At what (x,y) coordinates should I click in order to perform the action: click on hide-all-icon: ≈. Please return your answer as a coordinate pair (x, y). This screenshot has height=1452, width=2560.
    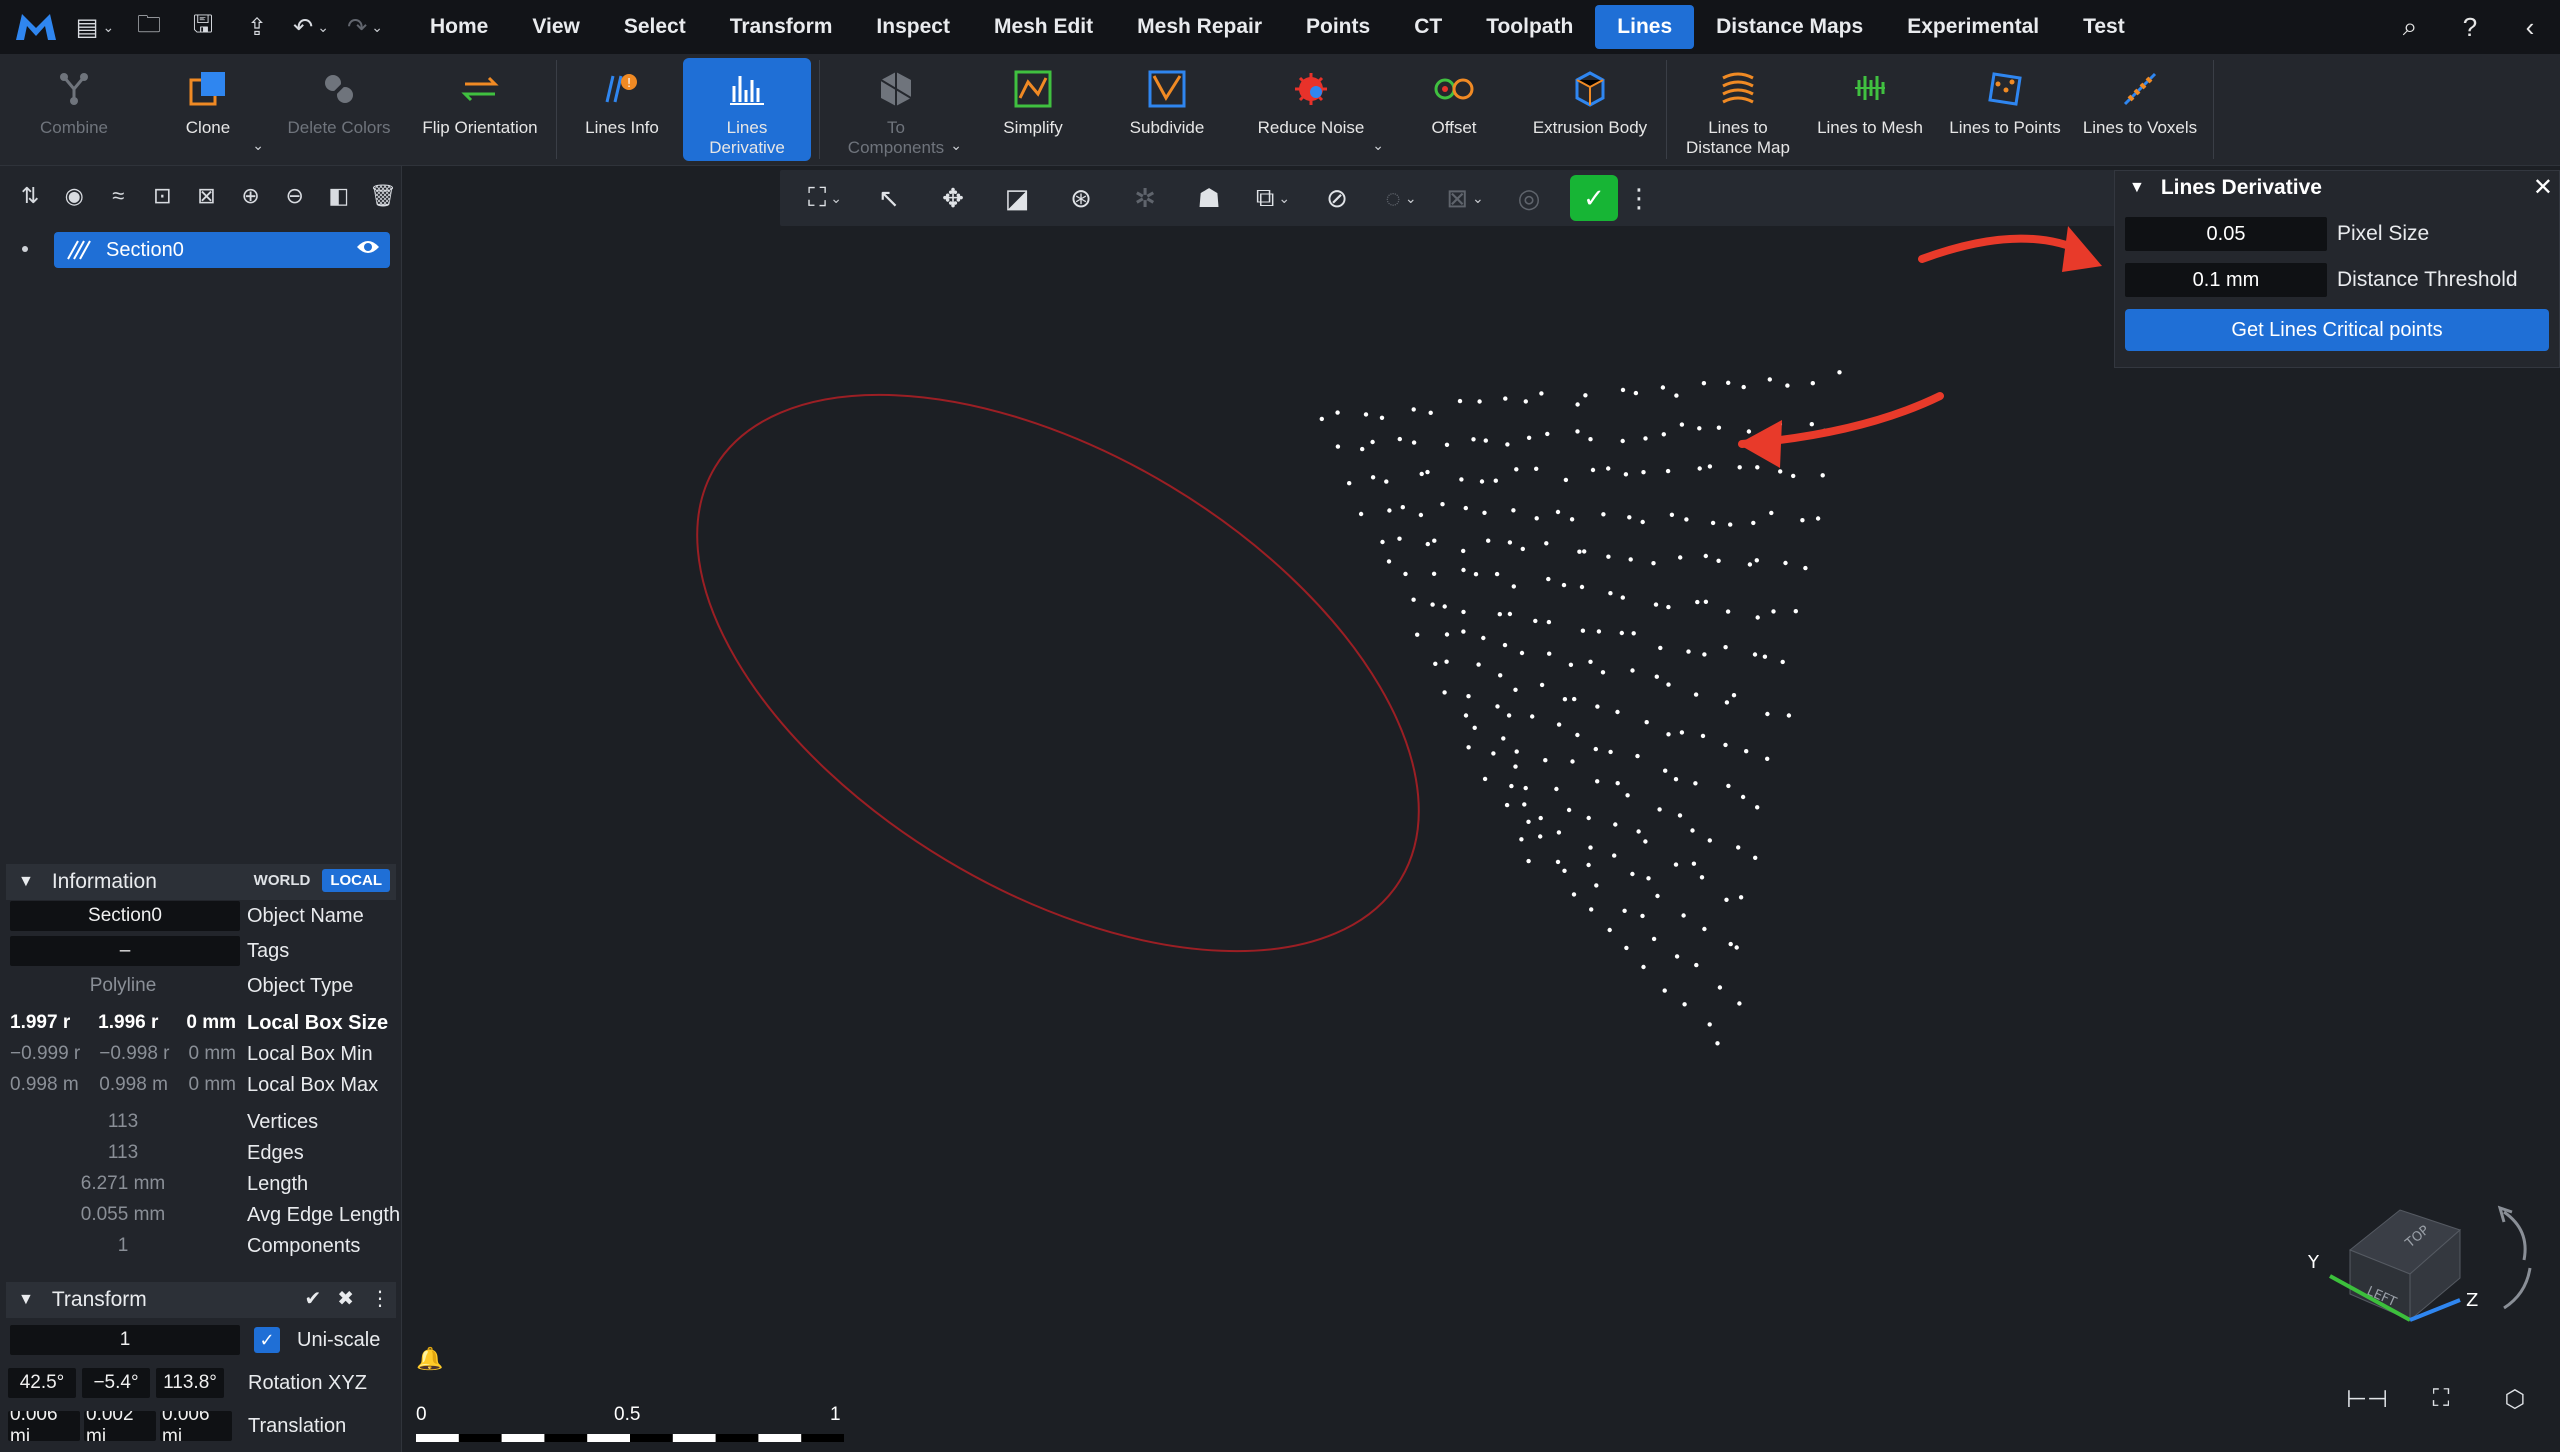
    Looking at the image, I should click on (118, 196).